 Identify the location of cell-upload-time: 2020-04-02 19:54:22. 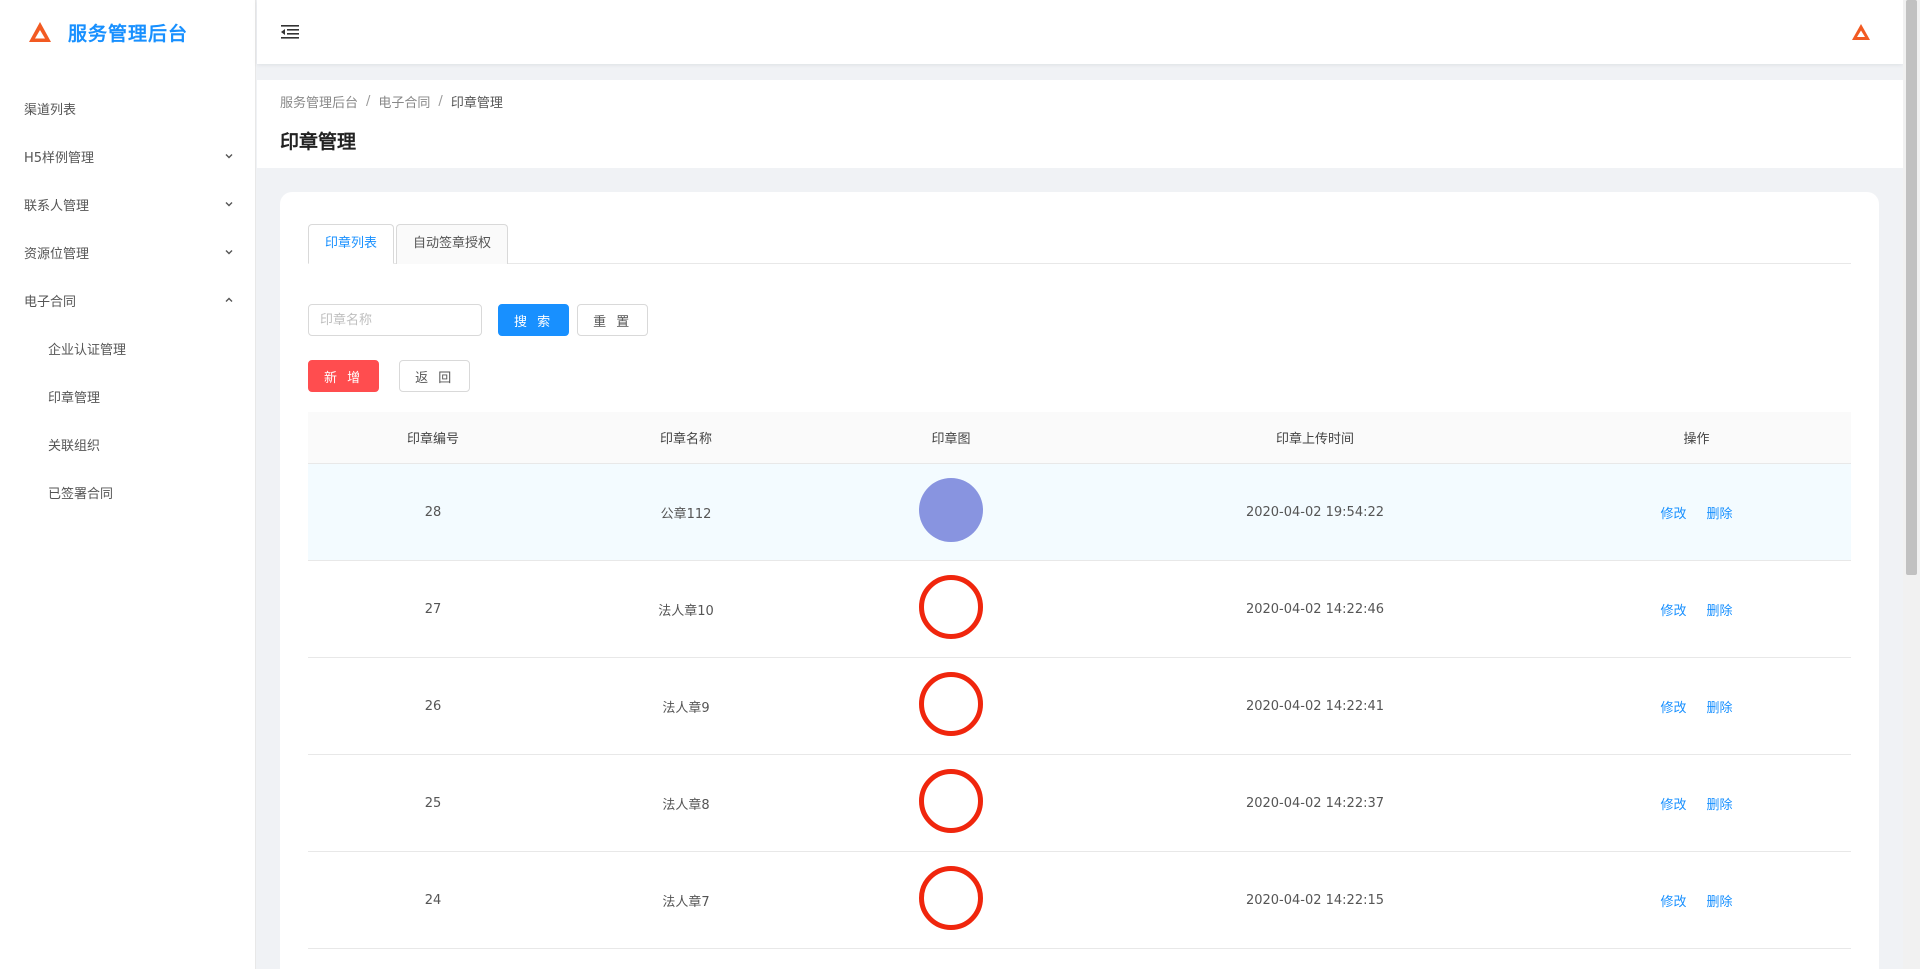
(1315, 512).